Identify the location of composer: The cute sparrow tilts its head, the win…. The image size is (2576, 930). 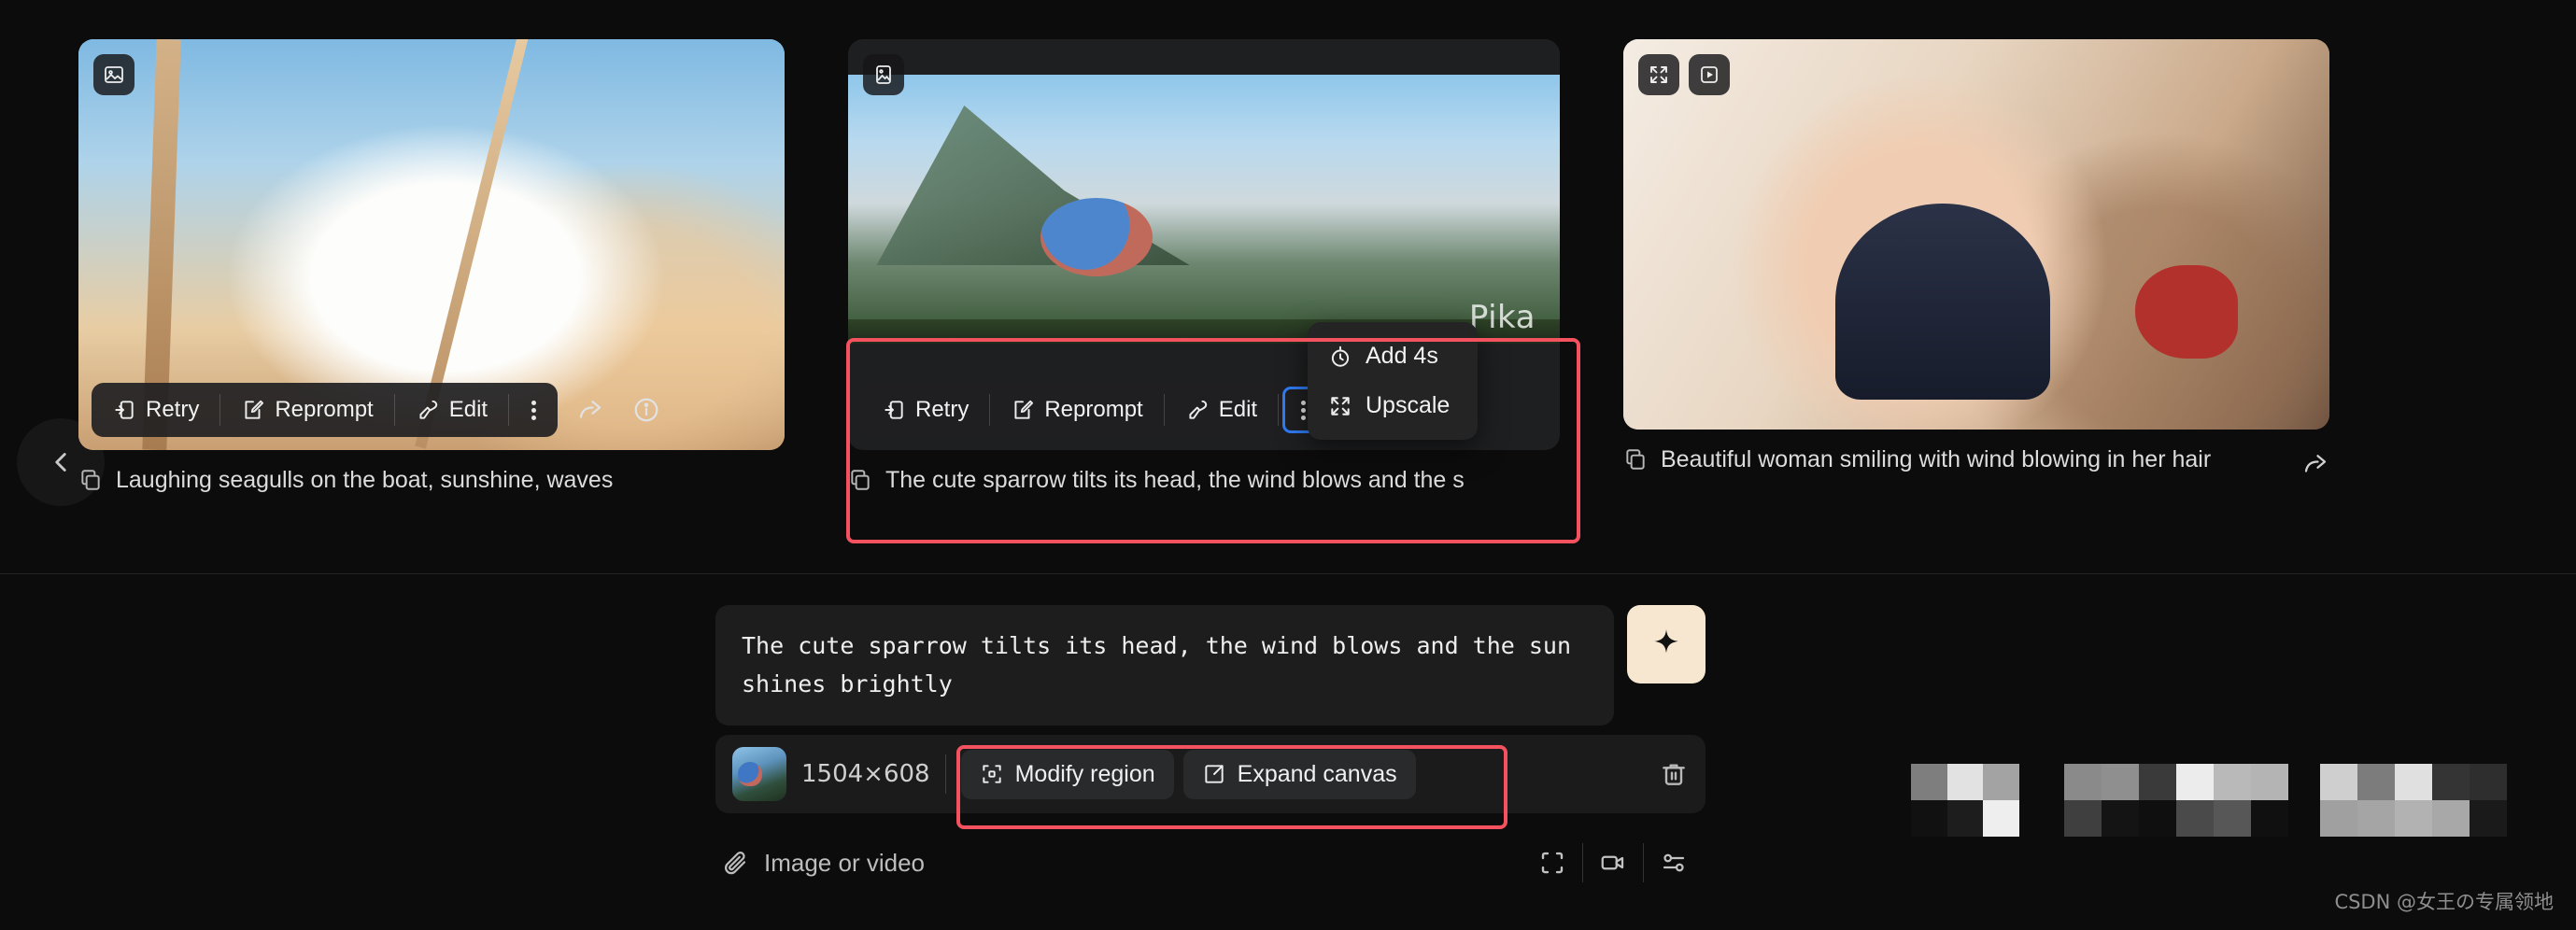
(1210, 750).